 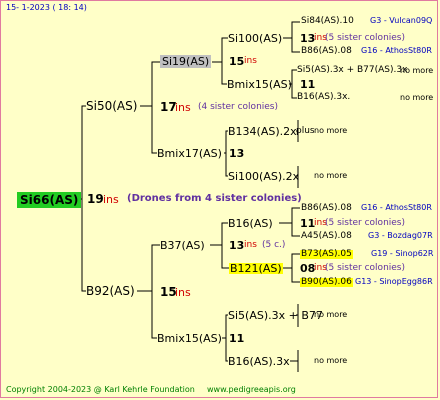 What do you see at coordinates (250, 61) in the screenshot?
I see `g2-a-ins: ins` at bounding box center [250, 61].